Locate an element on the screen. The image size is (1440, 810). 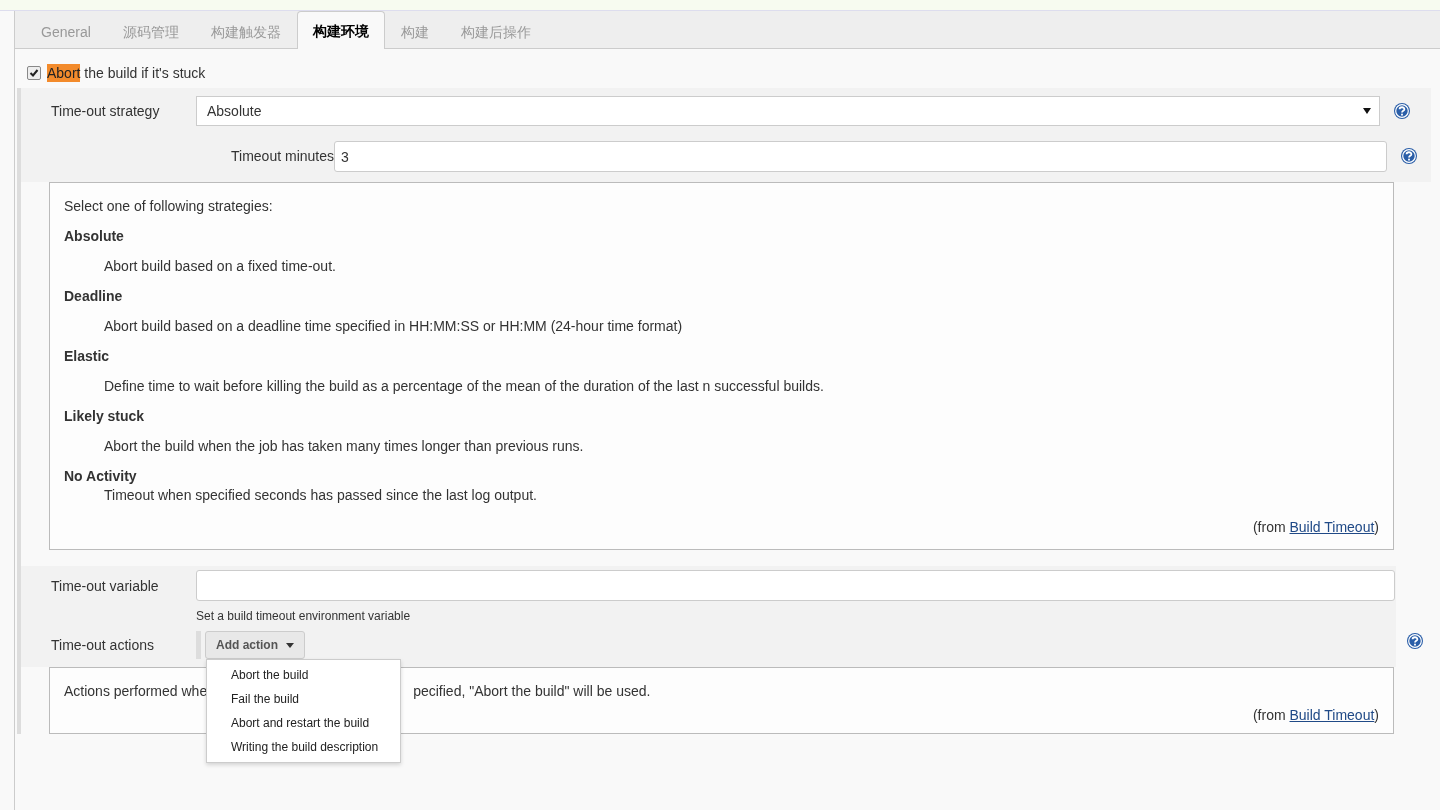
strategy-description: Timeout when specified seconds has passed since the last log output. is located at coordinates (321, 495).